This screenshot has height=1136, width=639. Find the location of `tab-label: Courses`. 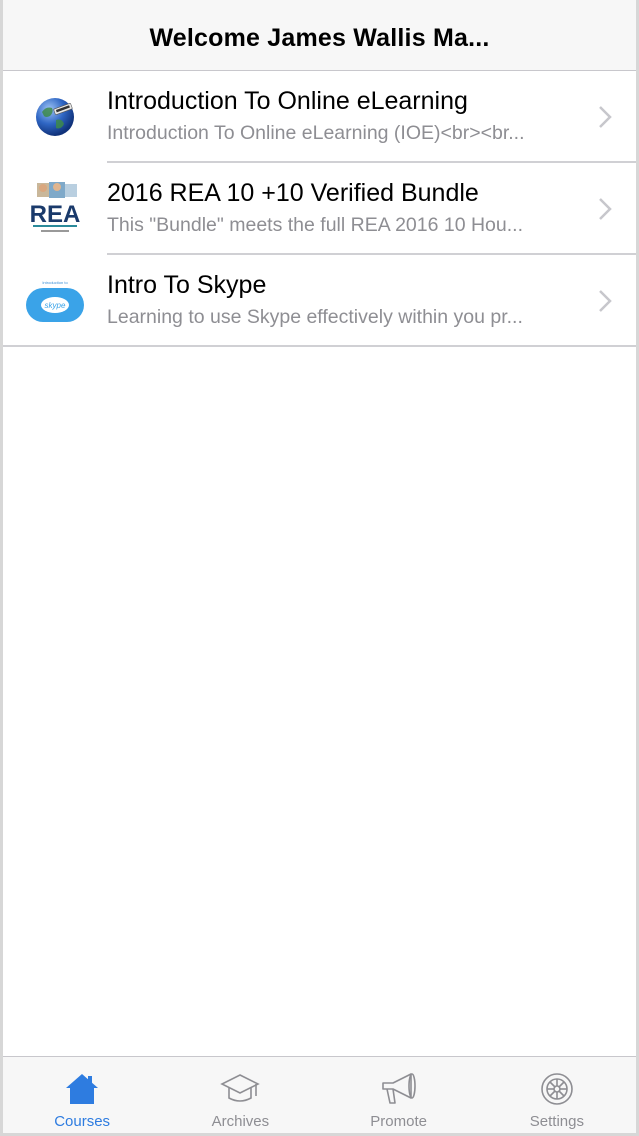

tab-label: Courses is located at coordinates (82, 1121).